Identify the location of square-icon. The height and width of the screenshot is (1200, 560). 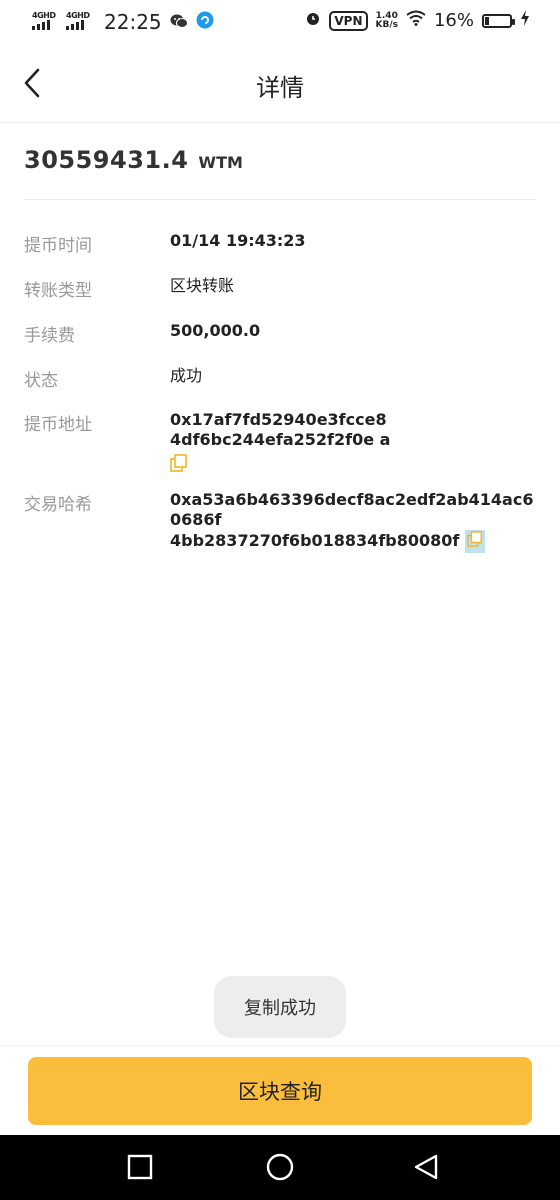
(140, 1167).